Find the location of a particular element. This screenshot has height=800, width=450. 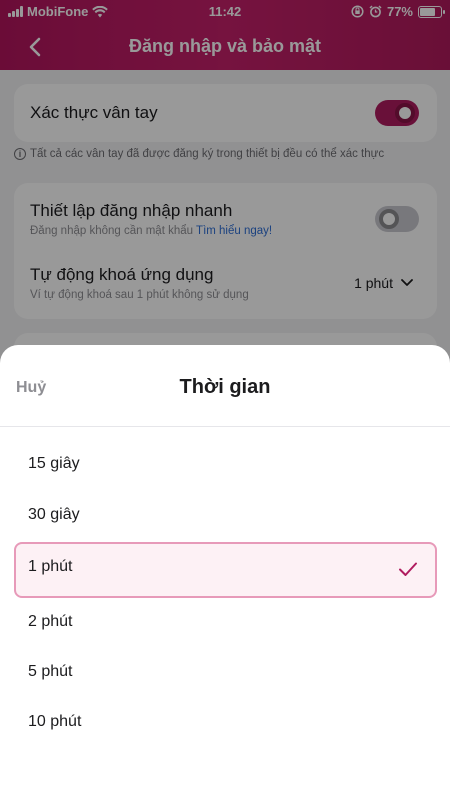

option-label: 30 giây is located at coordinates (54, 514).